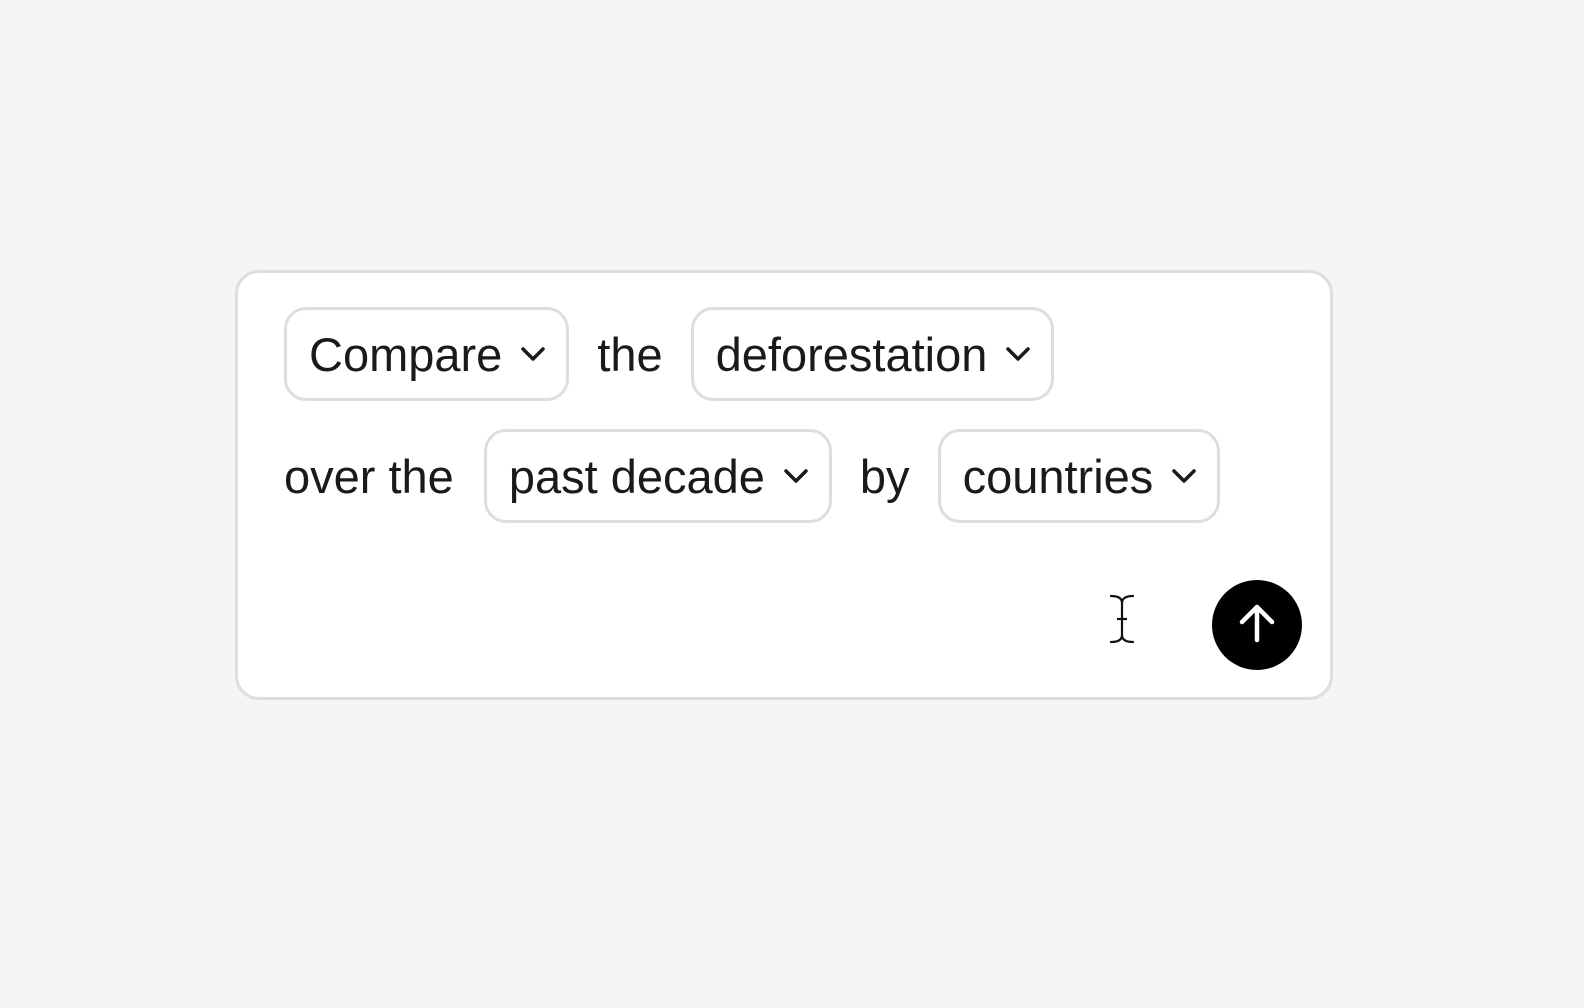  I want to click on grouping-dropdown: countries, so click(1079, 476).